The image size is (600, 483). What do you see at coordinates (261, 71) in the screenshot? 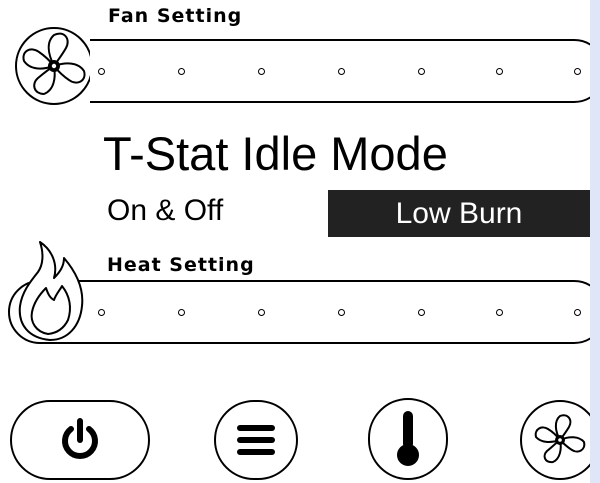
I see `fan-level-3-dot` at bounding box center [261, 71].